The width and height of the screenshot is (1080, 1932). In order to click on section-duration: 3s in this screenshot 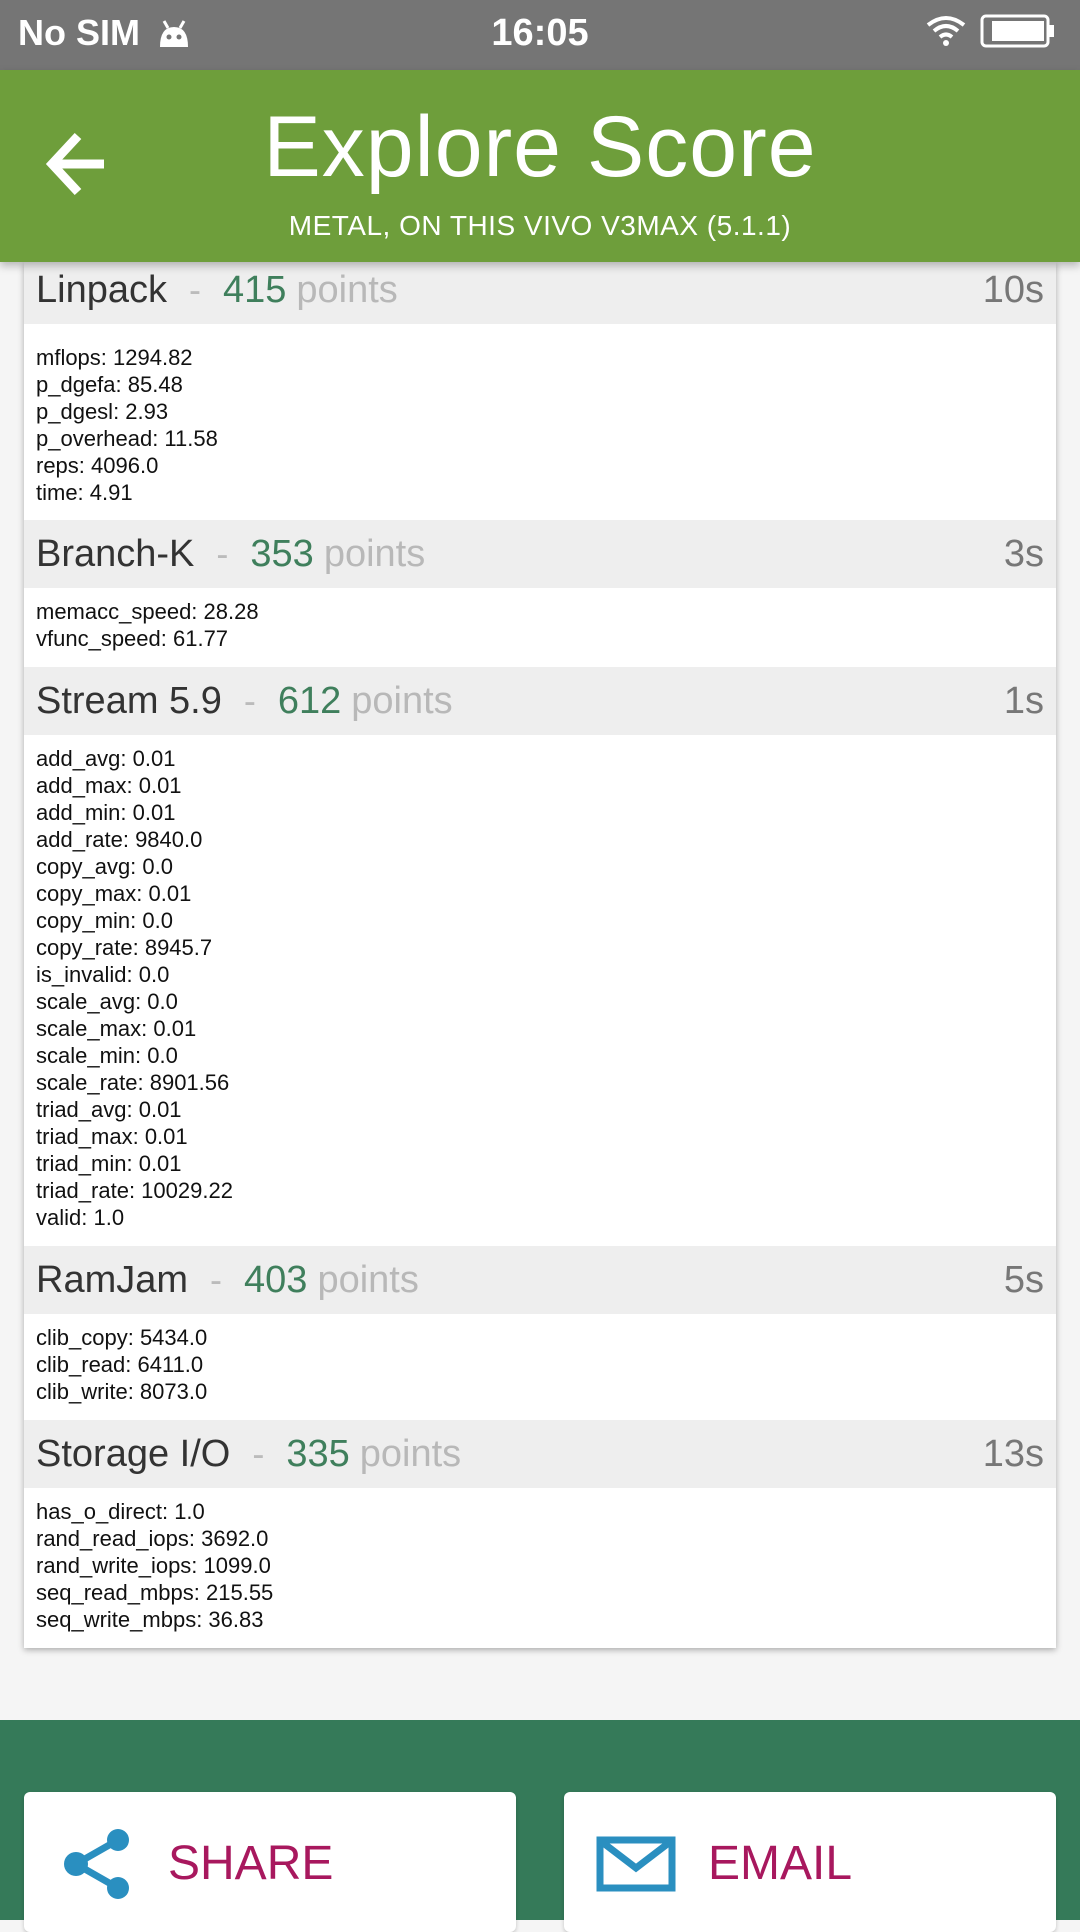, I will do `click(1023, 553)`.